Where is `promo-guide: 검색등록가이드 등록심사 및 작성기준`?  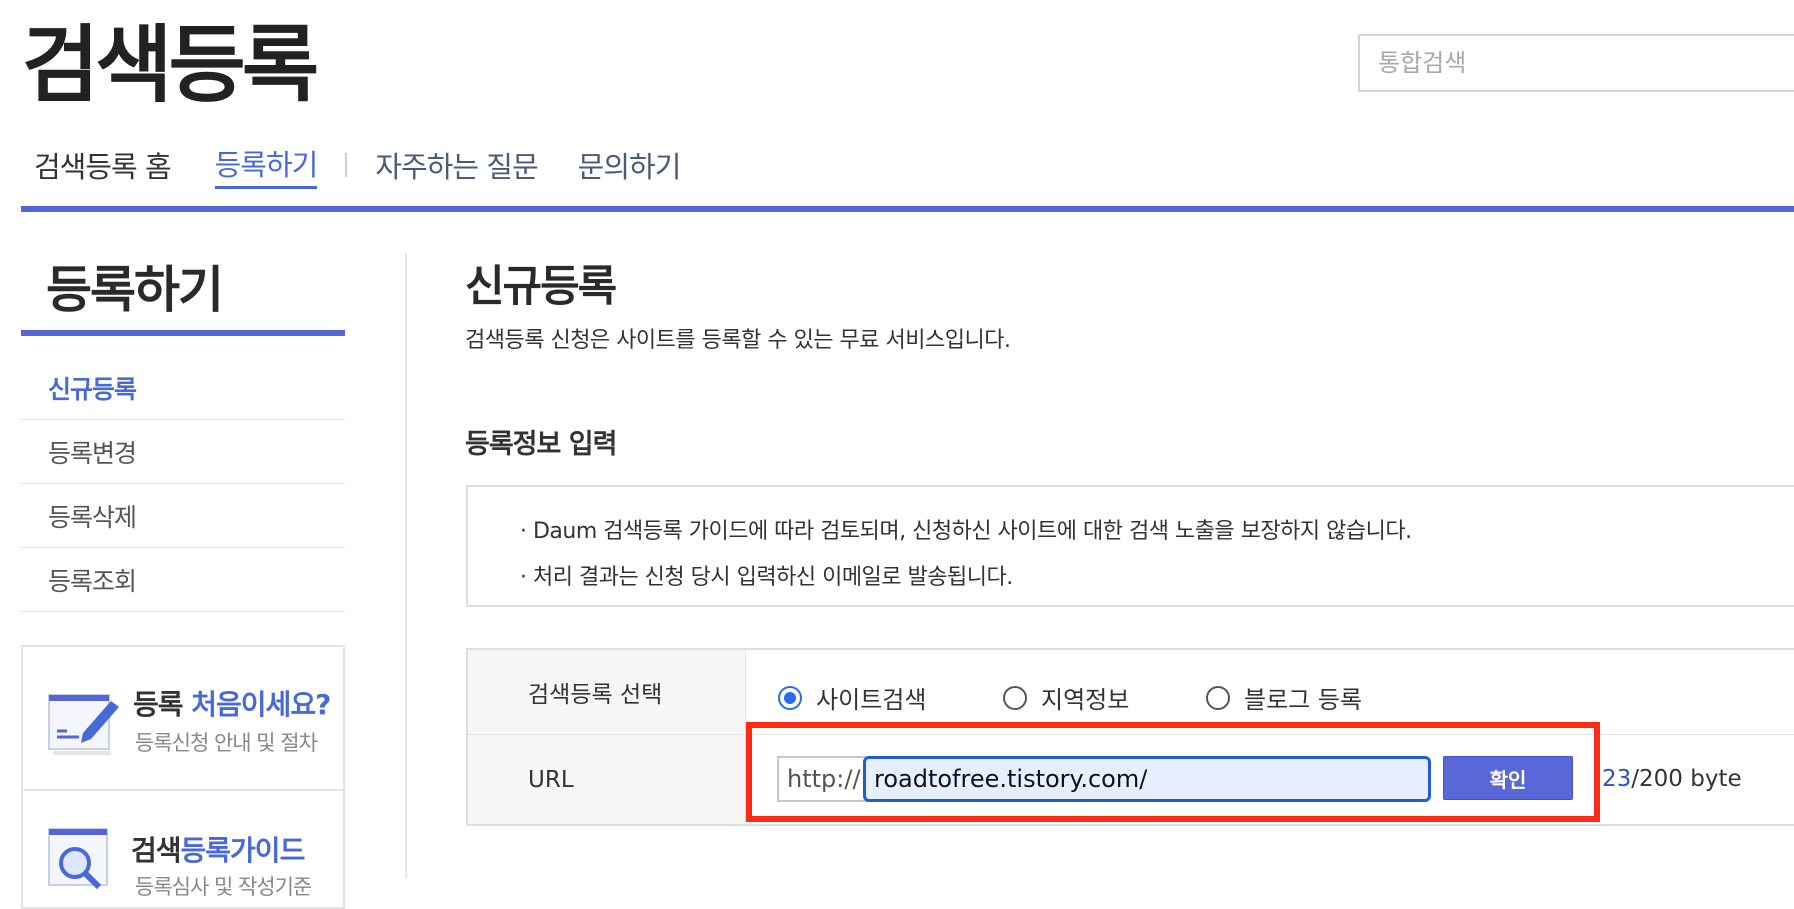
promo-guide: 검색등록가이드 등록심사 및 작성기준 is located at coordinates (183, 849).